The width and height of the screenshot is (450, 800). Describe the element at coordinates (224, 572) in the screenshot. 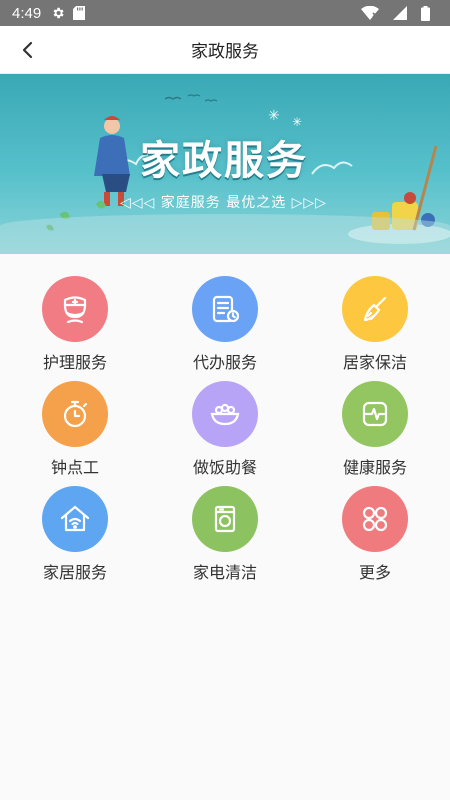

I see `service-label: 家电清洁` at that location.